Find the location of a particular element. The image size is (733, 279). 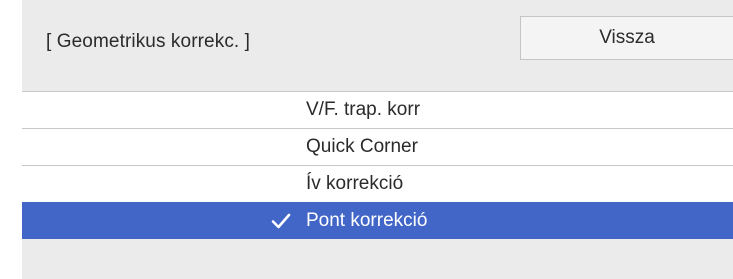

menu-item-point-correction: Pont korrekció is located at coordinates (377, 220).